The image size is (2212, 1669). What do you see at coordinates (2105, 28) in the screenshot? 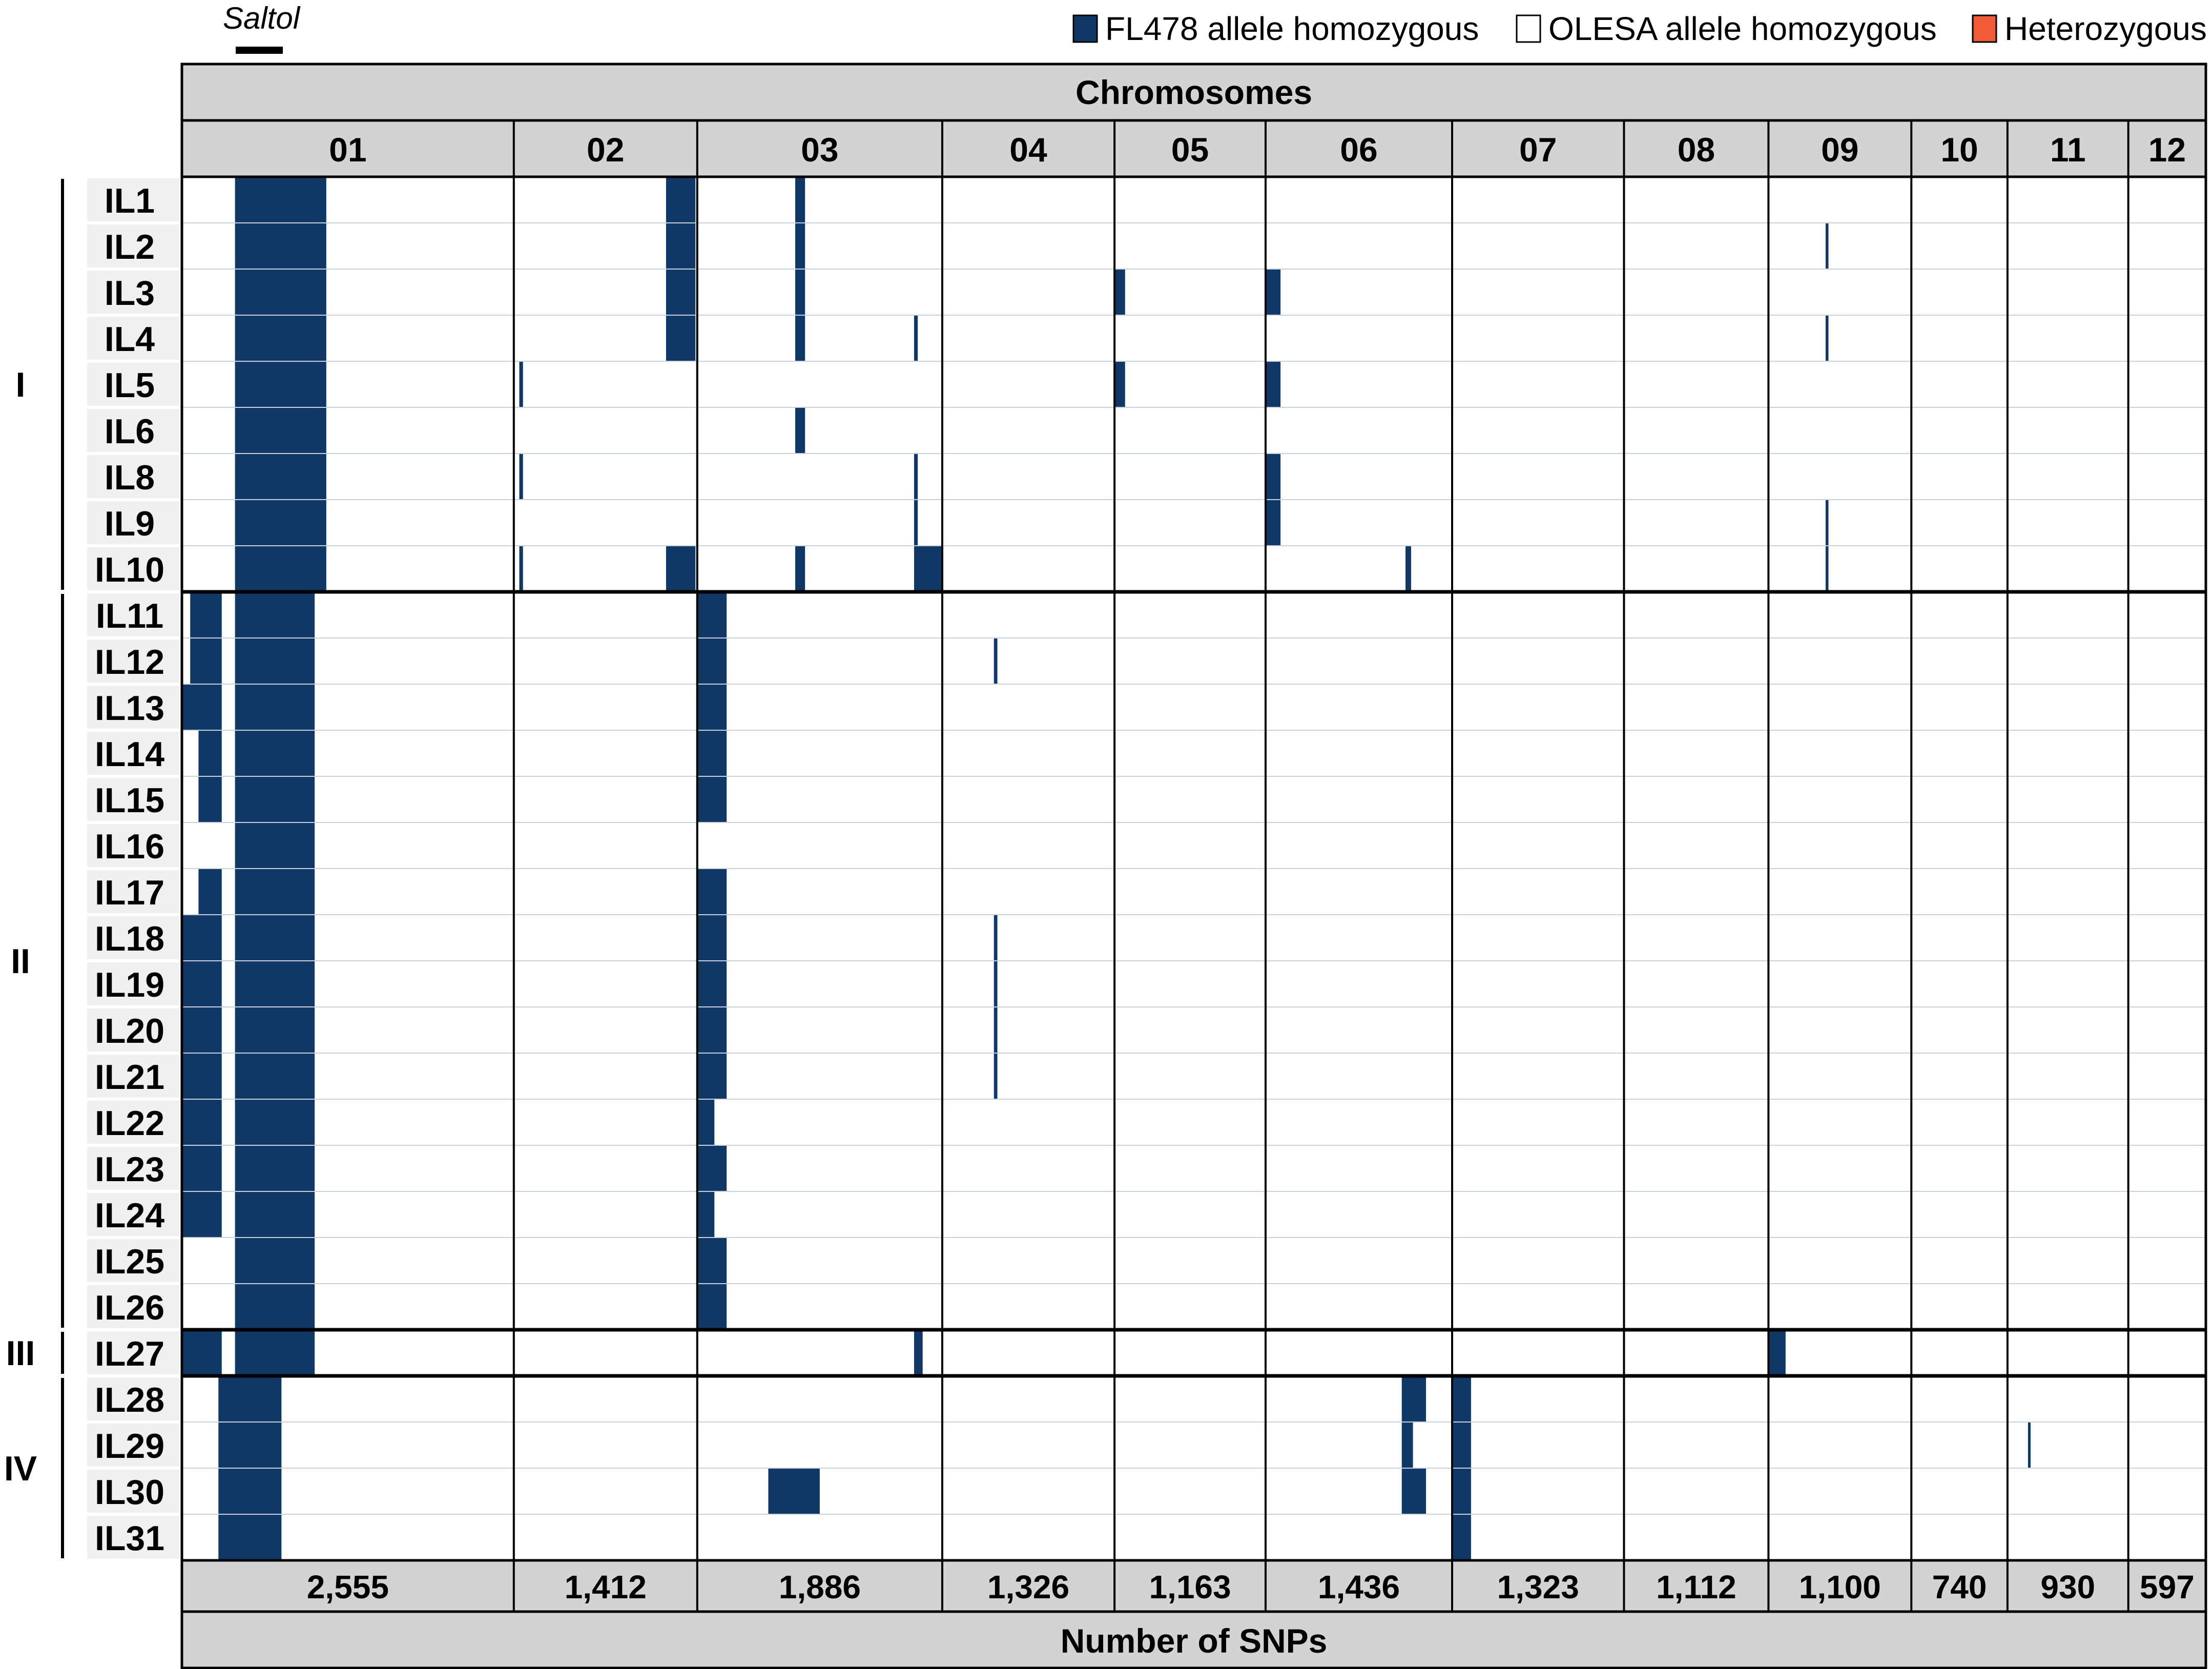
I see `legend-label: Heterozygous` at bounding box center [2105, 28].